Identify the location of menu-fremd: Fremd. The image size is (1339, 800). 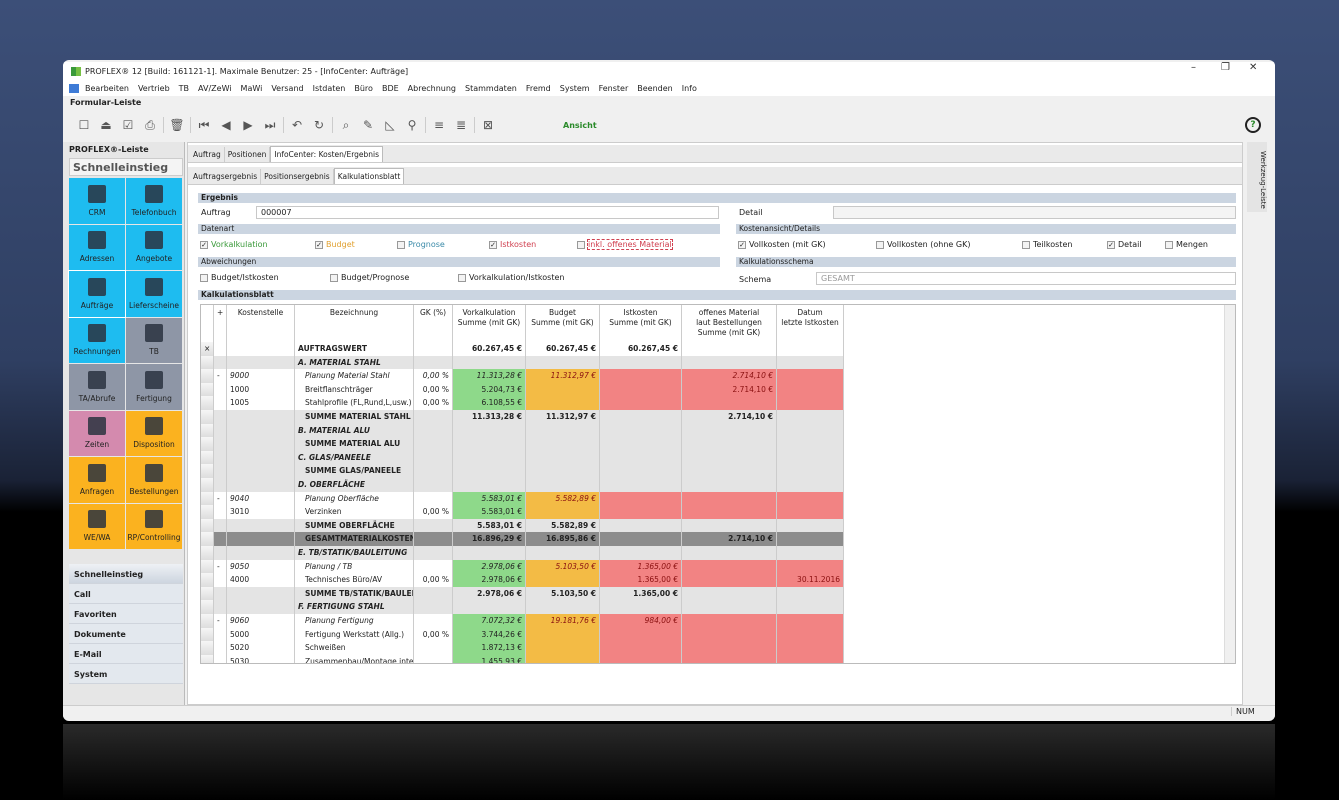
(538, 88).